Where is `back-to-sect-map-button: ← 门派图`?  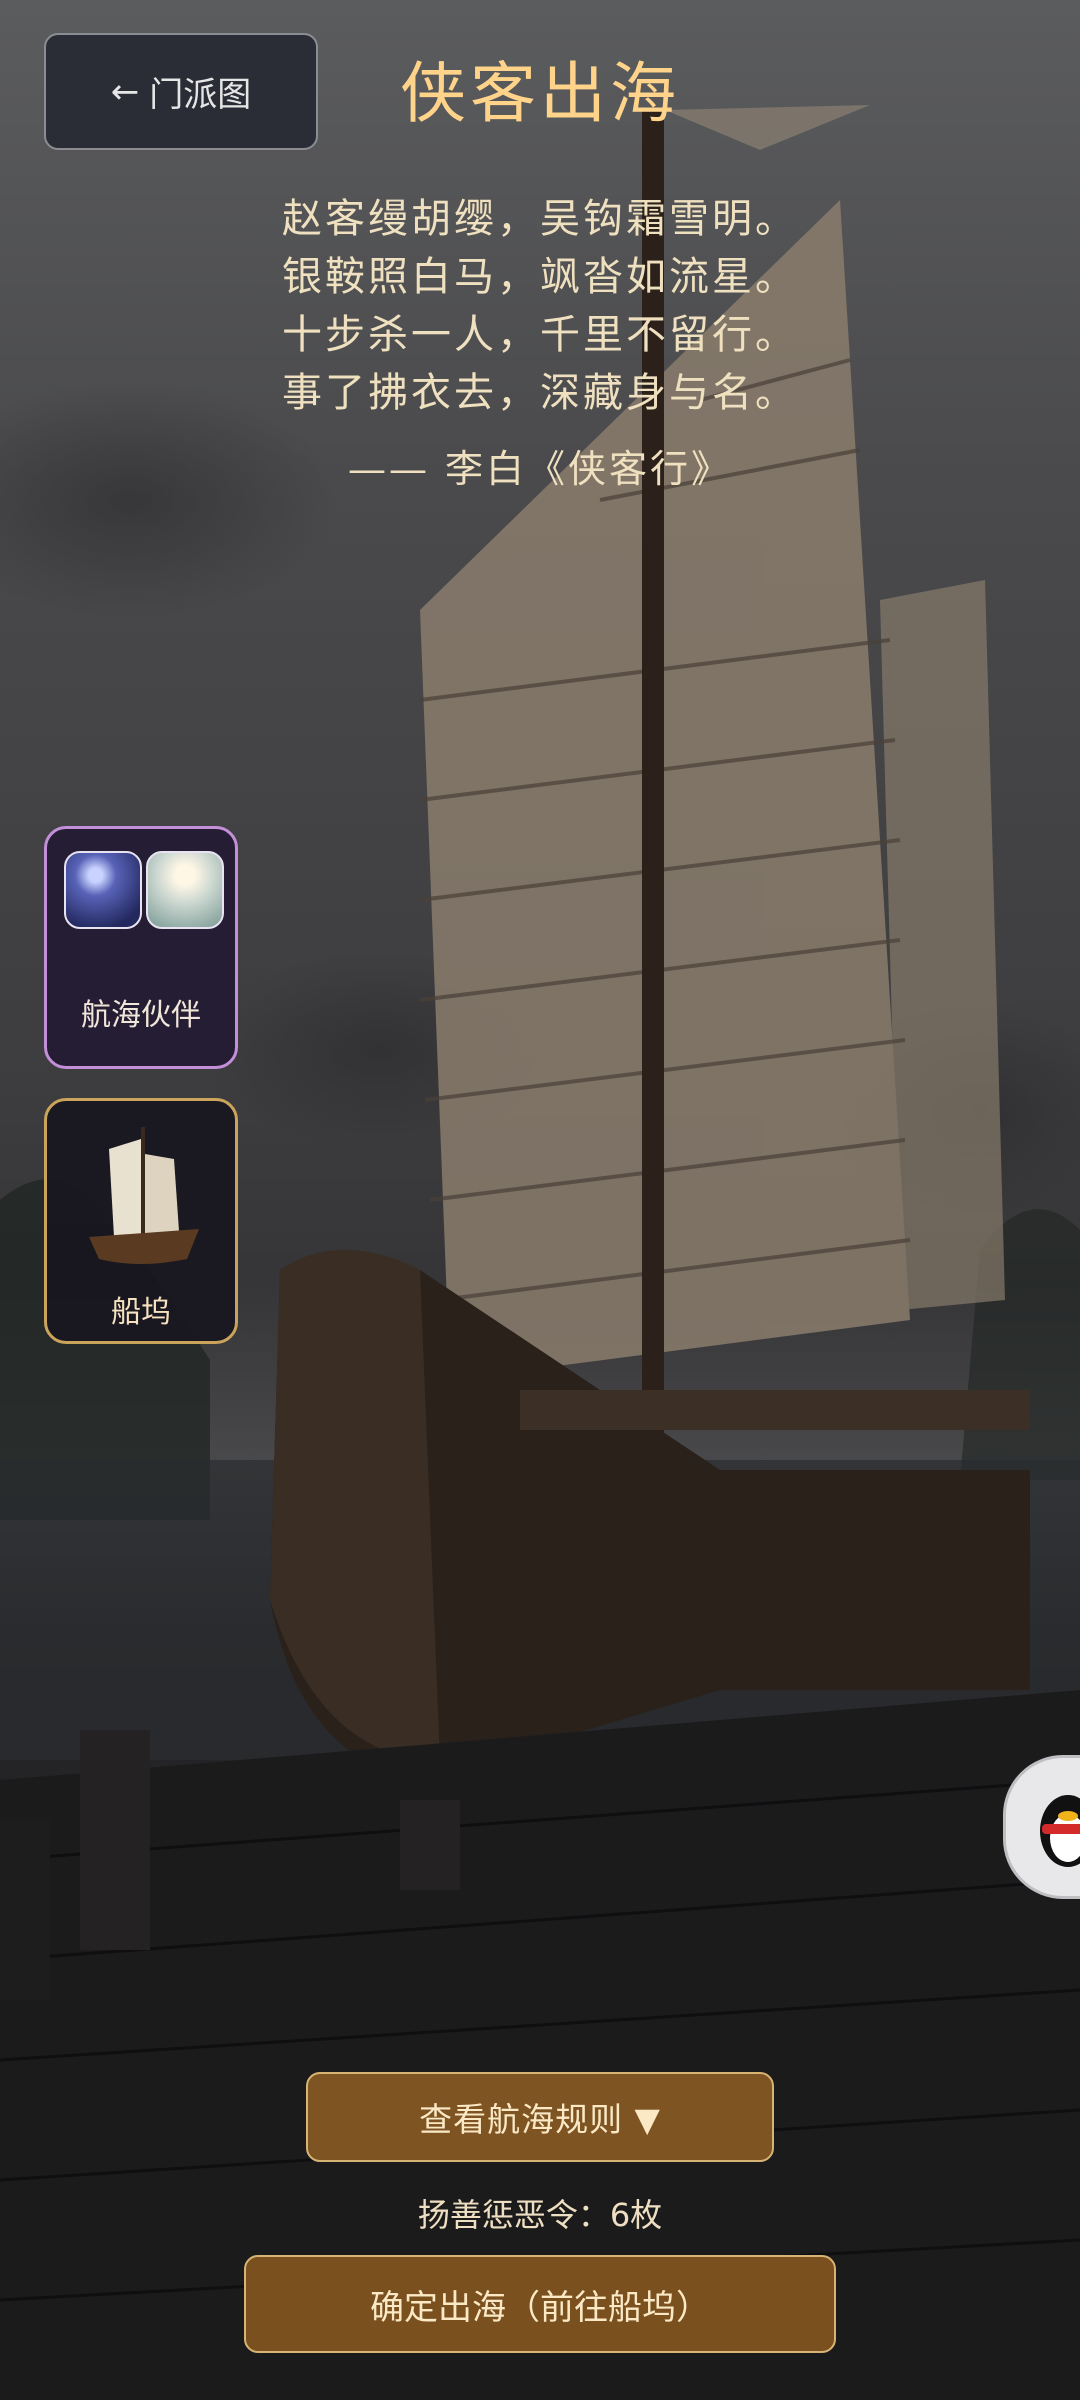 back-to-sect-map-button: ← 门派图 is located at coordinates (181, 91).